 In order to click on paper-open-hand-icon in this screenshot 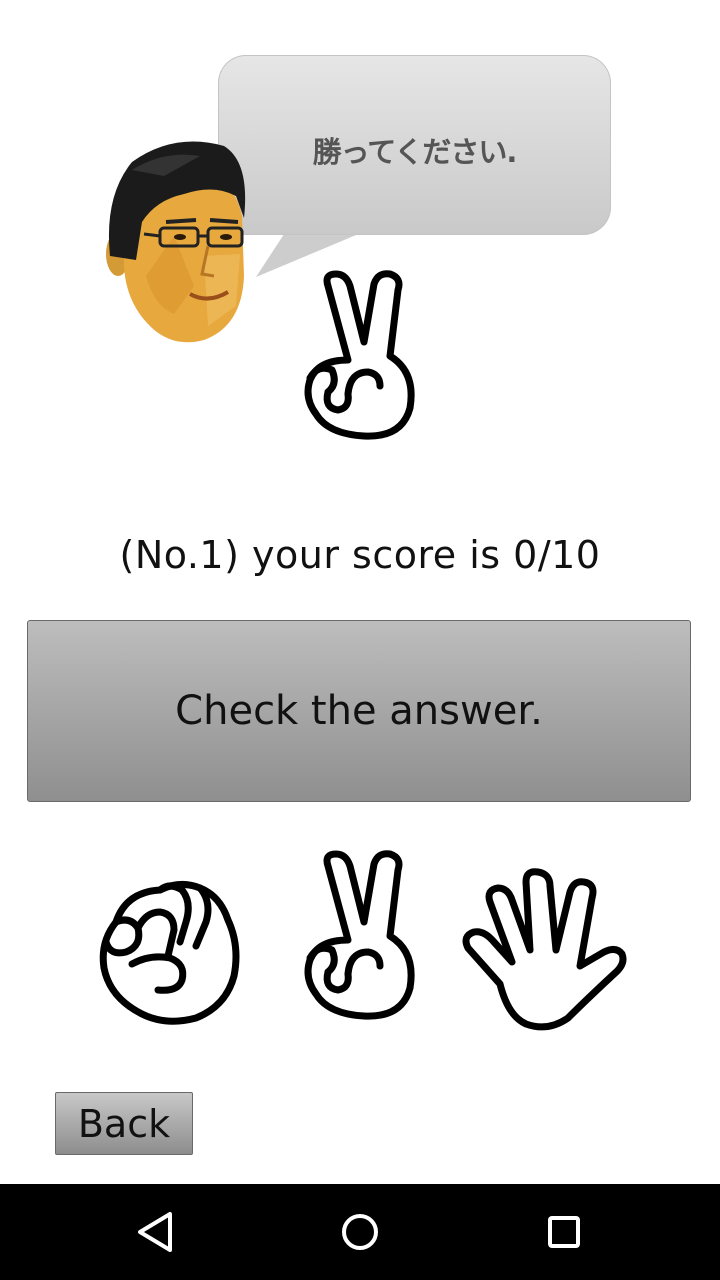, I will do `click(546, 949)`.